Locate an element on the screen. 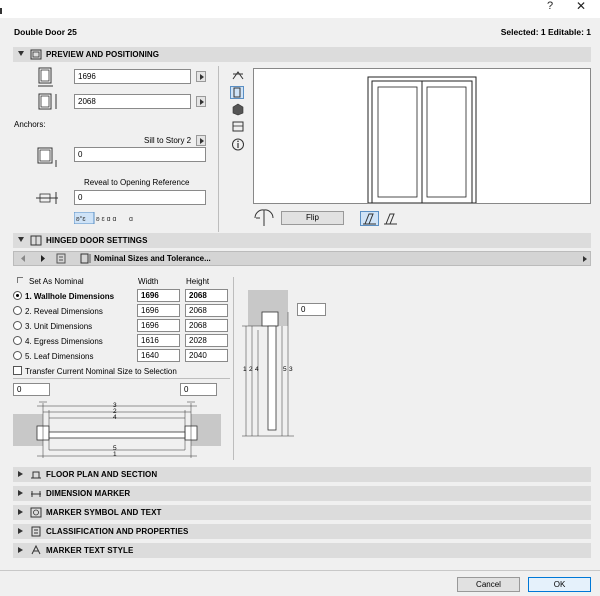  svg-text: ʚ ɛ ɑ ɑ is located at coordinates (106, 219).